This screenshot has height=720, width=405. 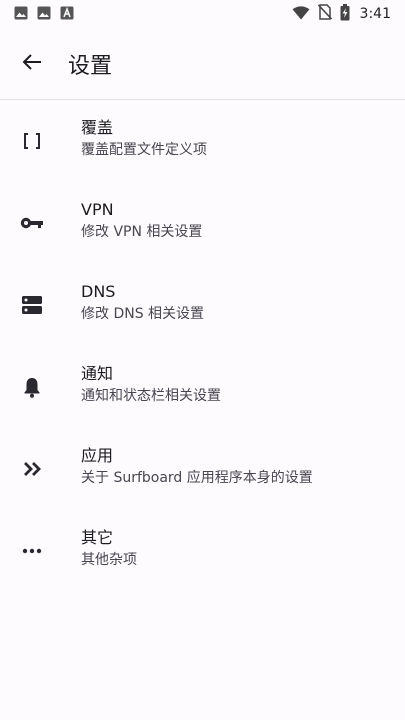 I want to click on key-icon, so click(x=32, y=223).